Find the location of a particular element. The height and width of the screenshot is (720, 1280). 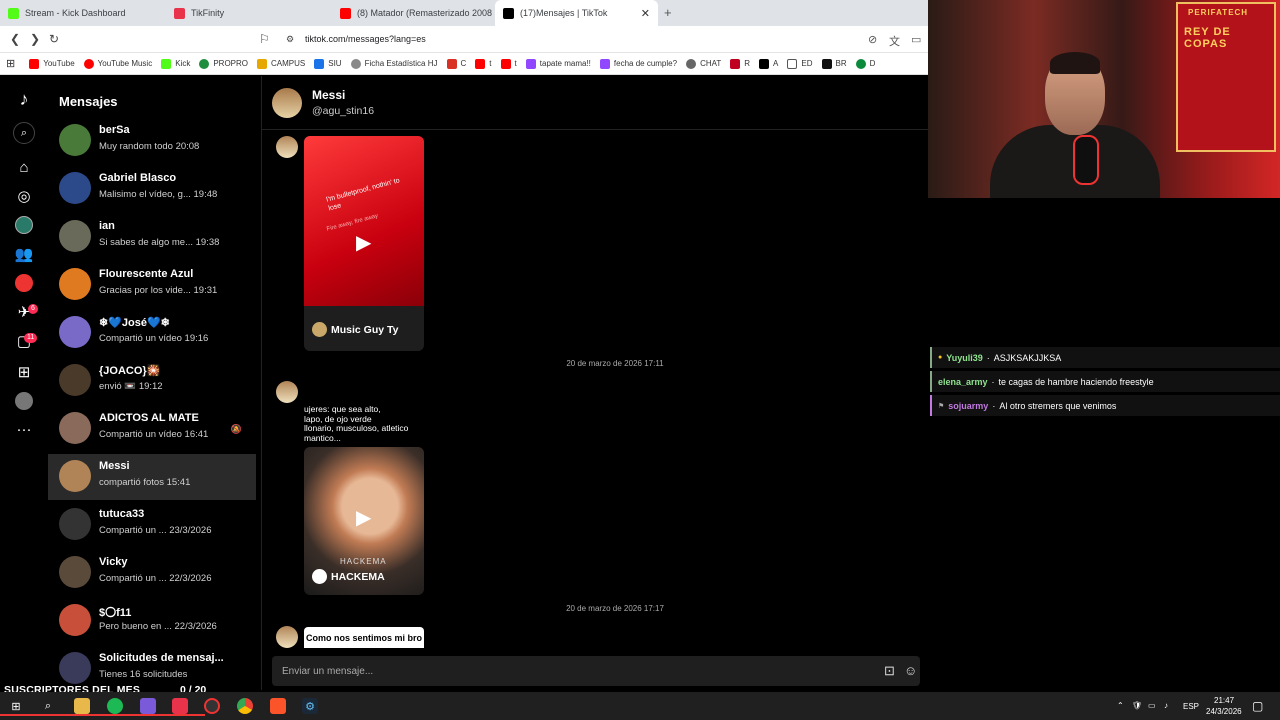

tiktok-logo-icon: ♪ is located at coordinates (24, 99).